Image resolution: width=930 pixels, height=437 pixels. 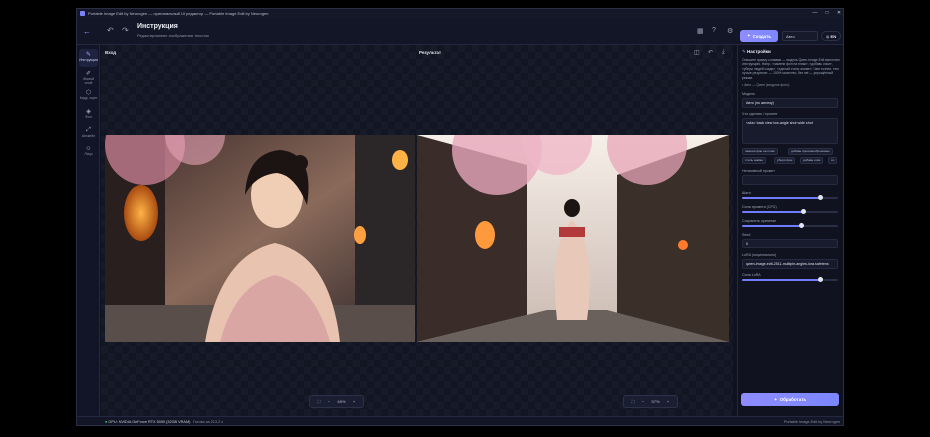 What do you see at coordinates (815, 13) in the screenshot?
I see `minimize-button: —` at bounding box center [815, 13].